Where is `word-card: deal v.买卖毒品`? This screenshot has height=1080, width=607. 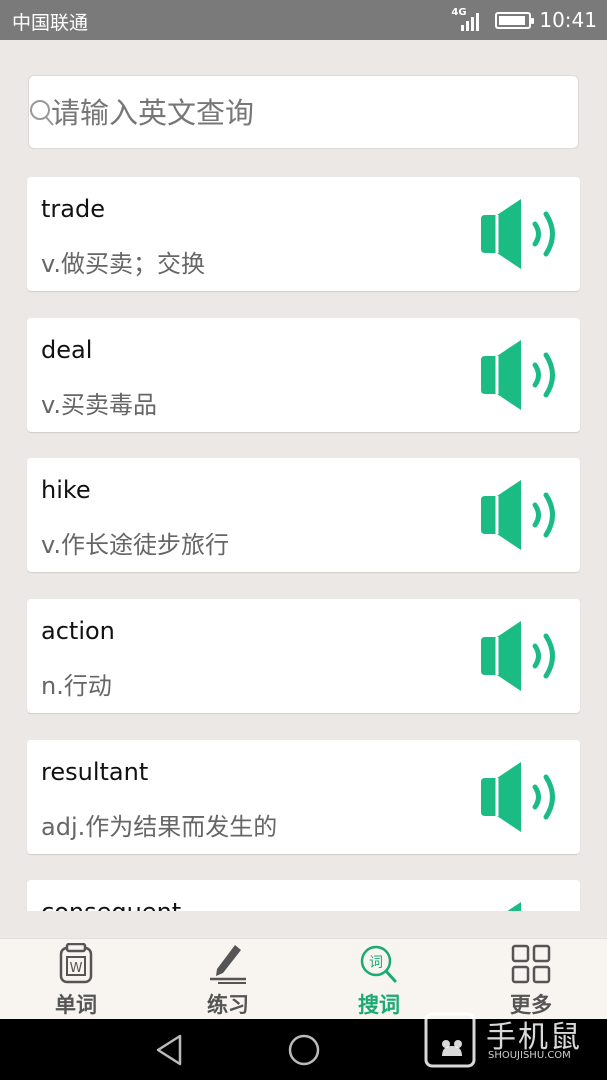
word-card: deal v.买卖毒品 is located at coordinates (303, 375).